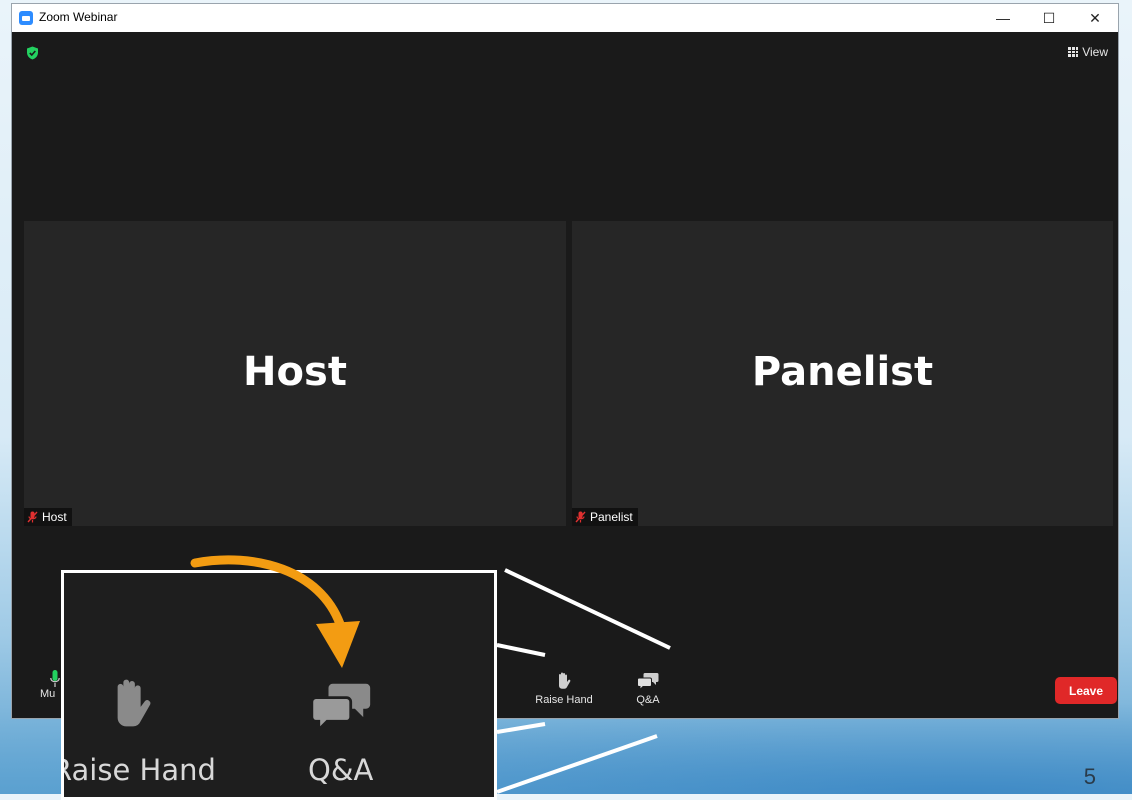 The image size is (1132, 800). I want to click on zoom-callout-box: Raise Hand Q&A, so click(279, 685).